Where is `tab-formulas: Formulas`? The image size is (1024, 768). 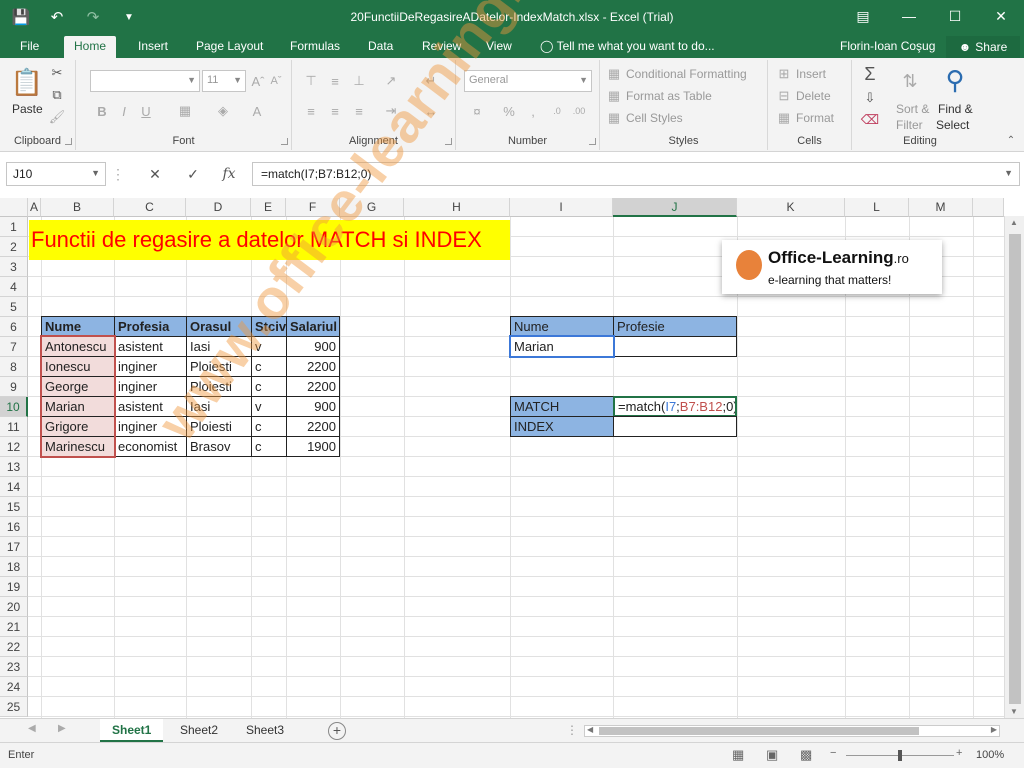
tab-formulas: Formulas is located at coordinates (315, 47).